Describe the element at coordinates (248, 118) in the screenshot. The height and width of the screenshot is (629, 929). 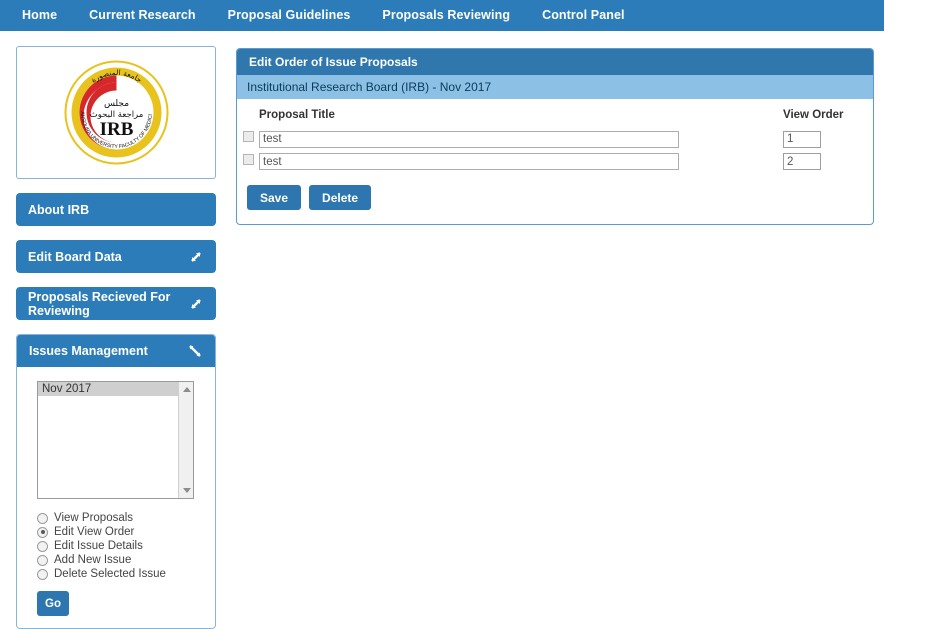
I see `col-select` at that location.